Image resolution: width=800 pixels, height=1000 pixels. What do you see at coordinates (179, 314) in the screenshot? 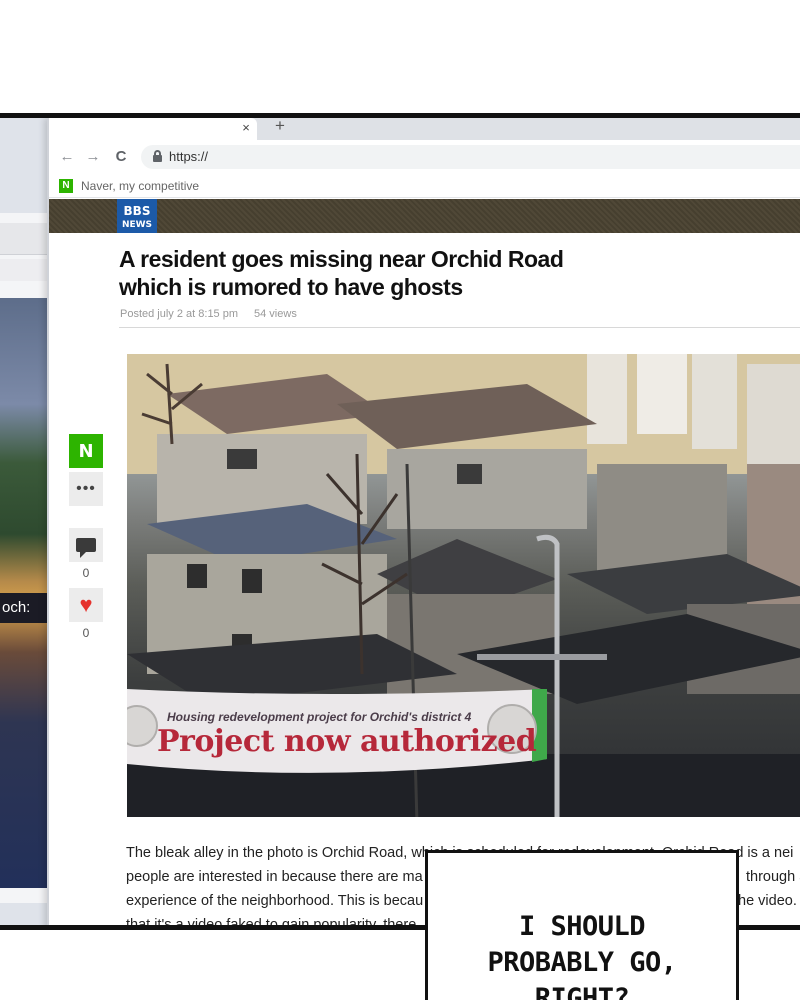
I see `posted-date: Posted july 2 at 8:15 pm` at bounding box center [179, 314].